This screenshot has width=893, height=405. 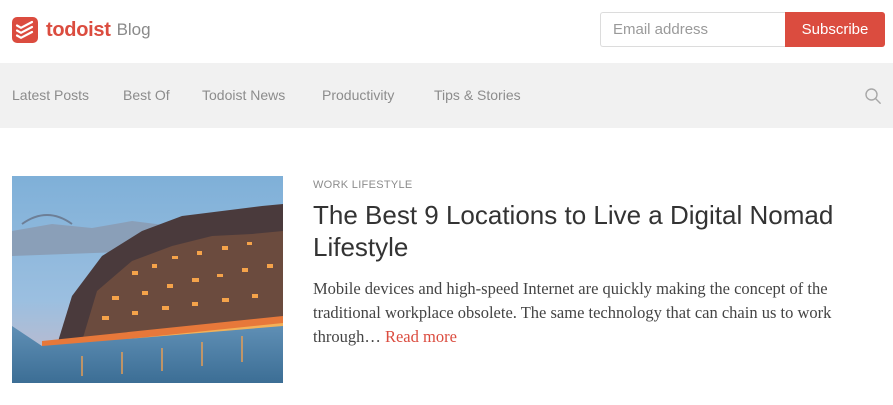 I want to click on nav-item-productivity: Productivity, so click(x=358, y=95).